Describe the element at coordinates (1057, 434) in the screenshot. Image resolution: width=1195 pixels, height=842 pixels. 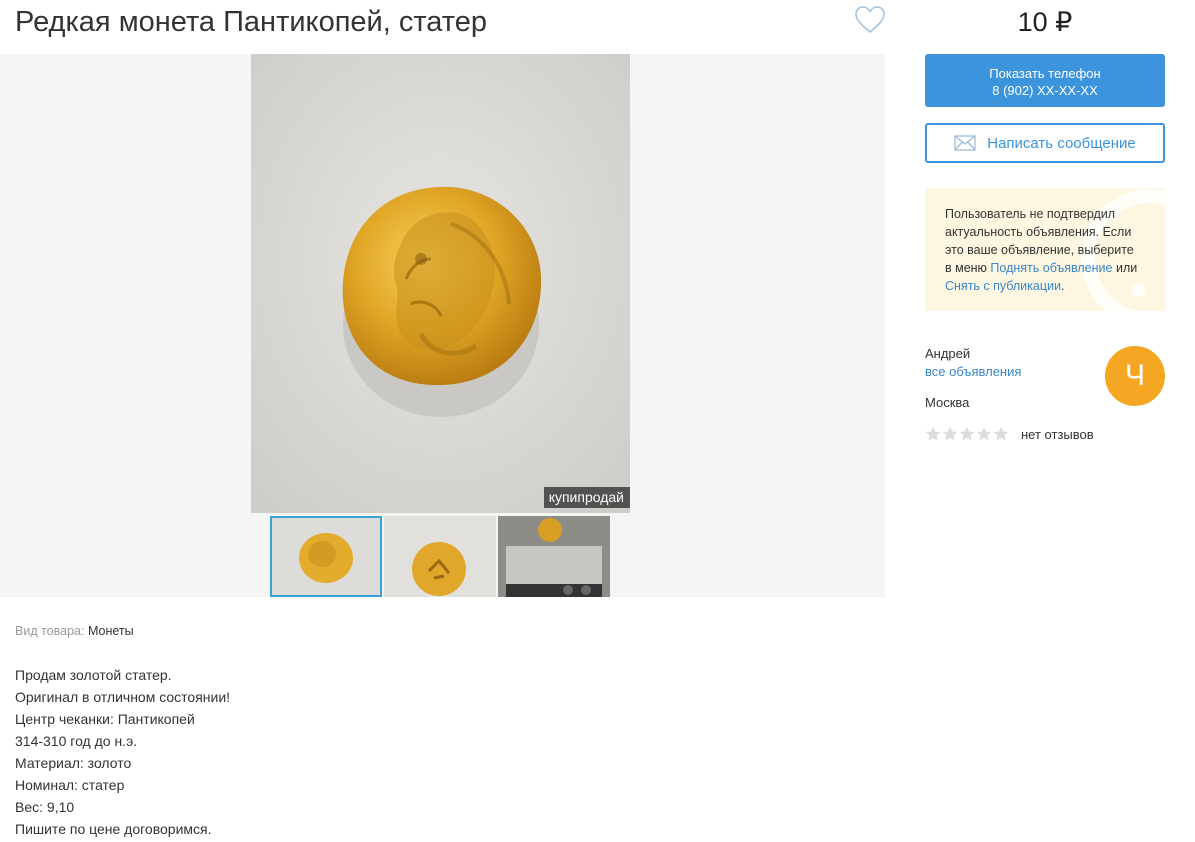
I see `reviews-count: нет отзывов` at that location.